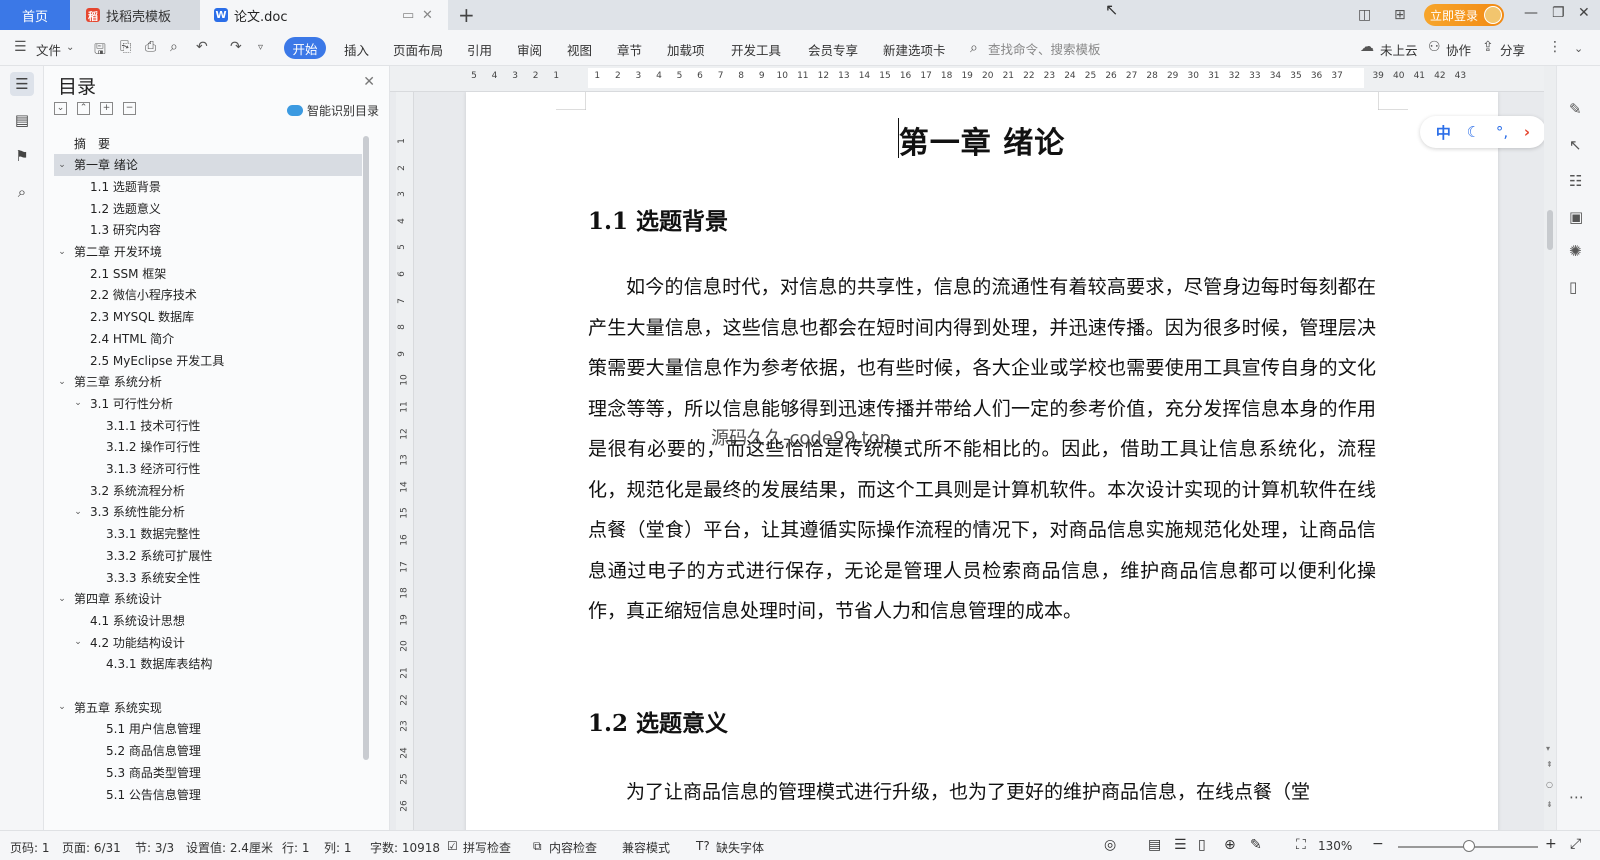 Image resolution: width=1600 pixels, height=860 pixels. I want to click on toc-item: 5.2 商品信息管理, so click(127, 751).